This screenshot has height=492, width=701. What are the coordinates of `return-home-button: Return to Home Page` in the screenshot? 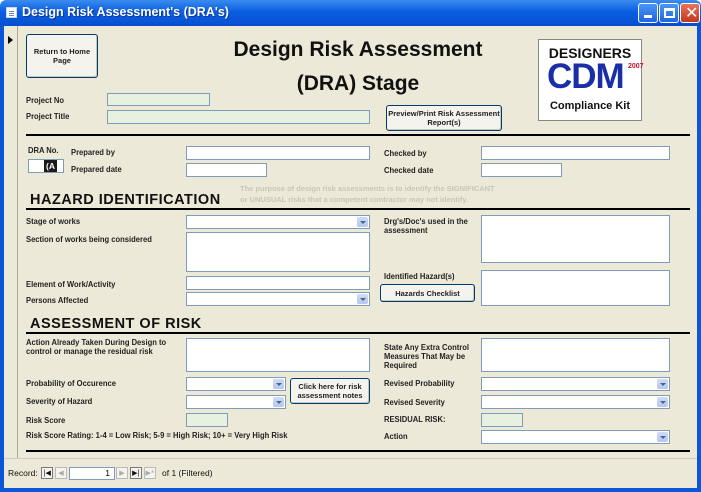 It's located at (62, 56).